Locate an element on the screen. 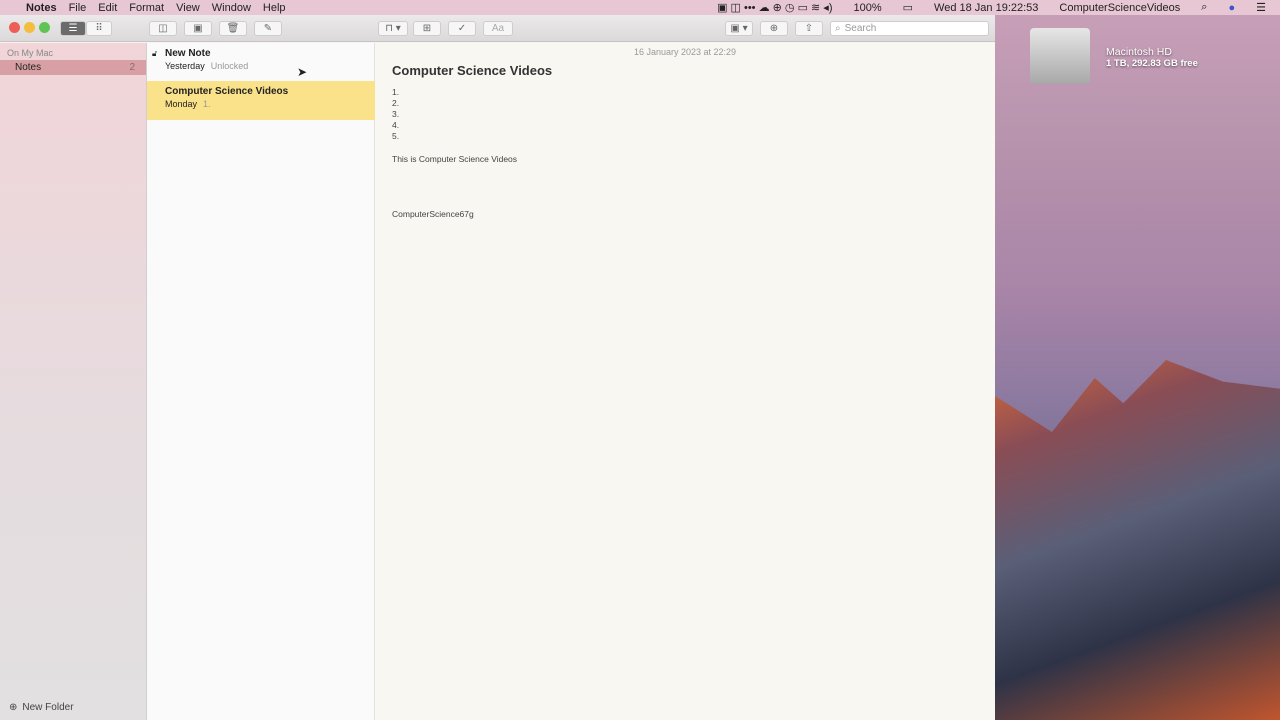 The height and width of the screenshot is (720, 1280). lock-open-icon: 🔓︎ is located at coordinates (155, 53).